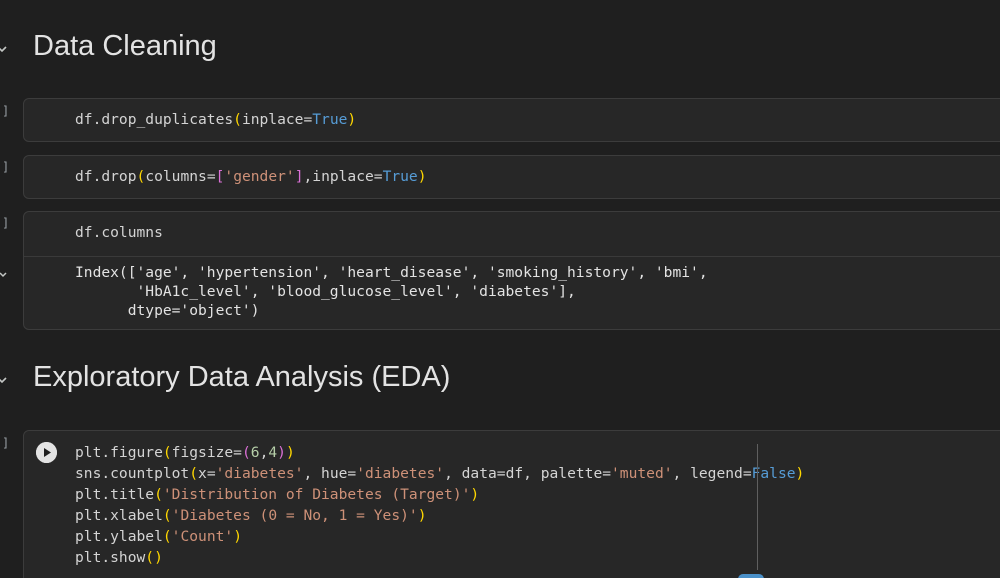  Describe the element at coordinates (773, 473) in the screenshot. I see `code-token: False` at that location.